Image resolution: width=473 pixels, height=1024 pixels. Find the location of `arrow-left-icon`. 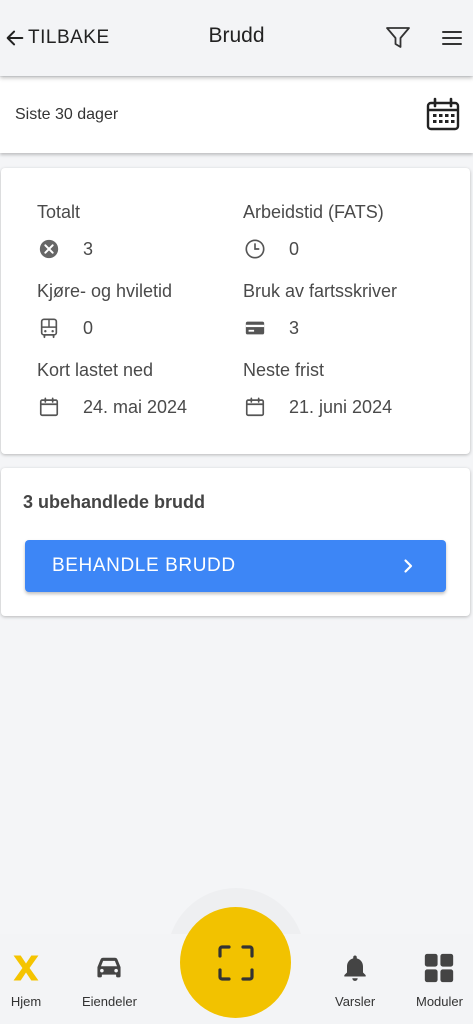

arrow-left-icon is located at coordinates (15, 38).